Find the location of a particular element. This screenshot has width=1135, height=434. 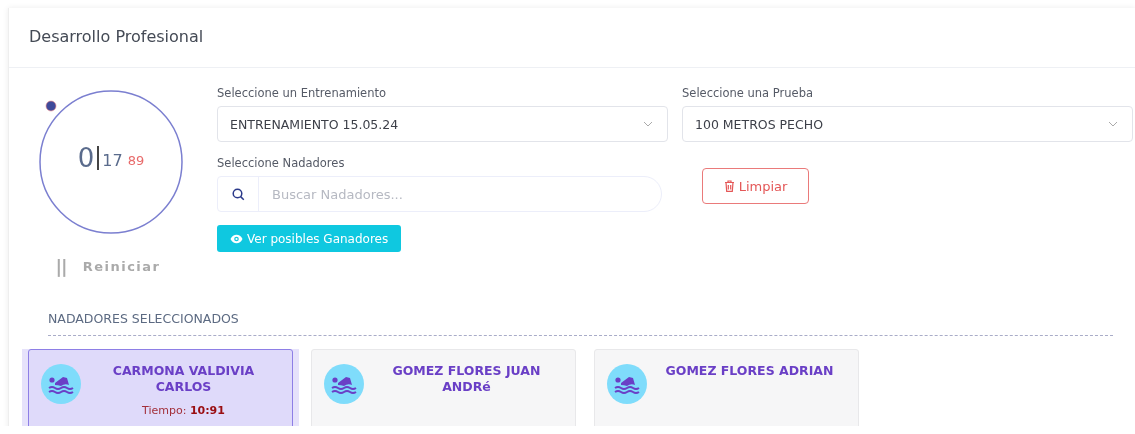

swimmer-name: GOMEZ FLORES JUAN ANDRé is located at coordinates (466, 379).